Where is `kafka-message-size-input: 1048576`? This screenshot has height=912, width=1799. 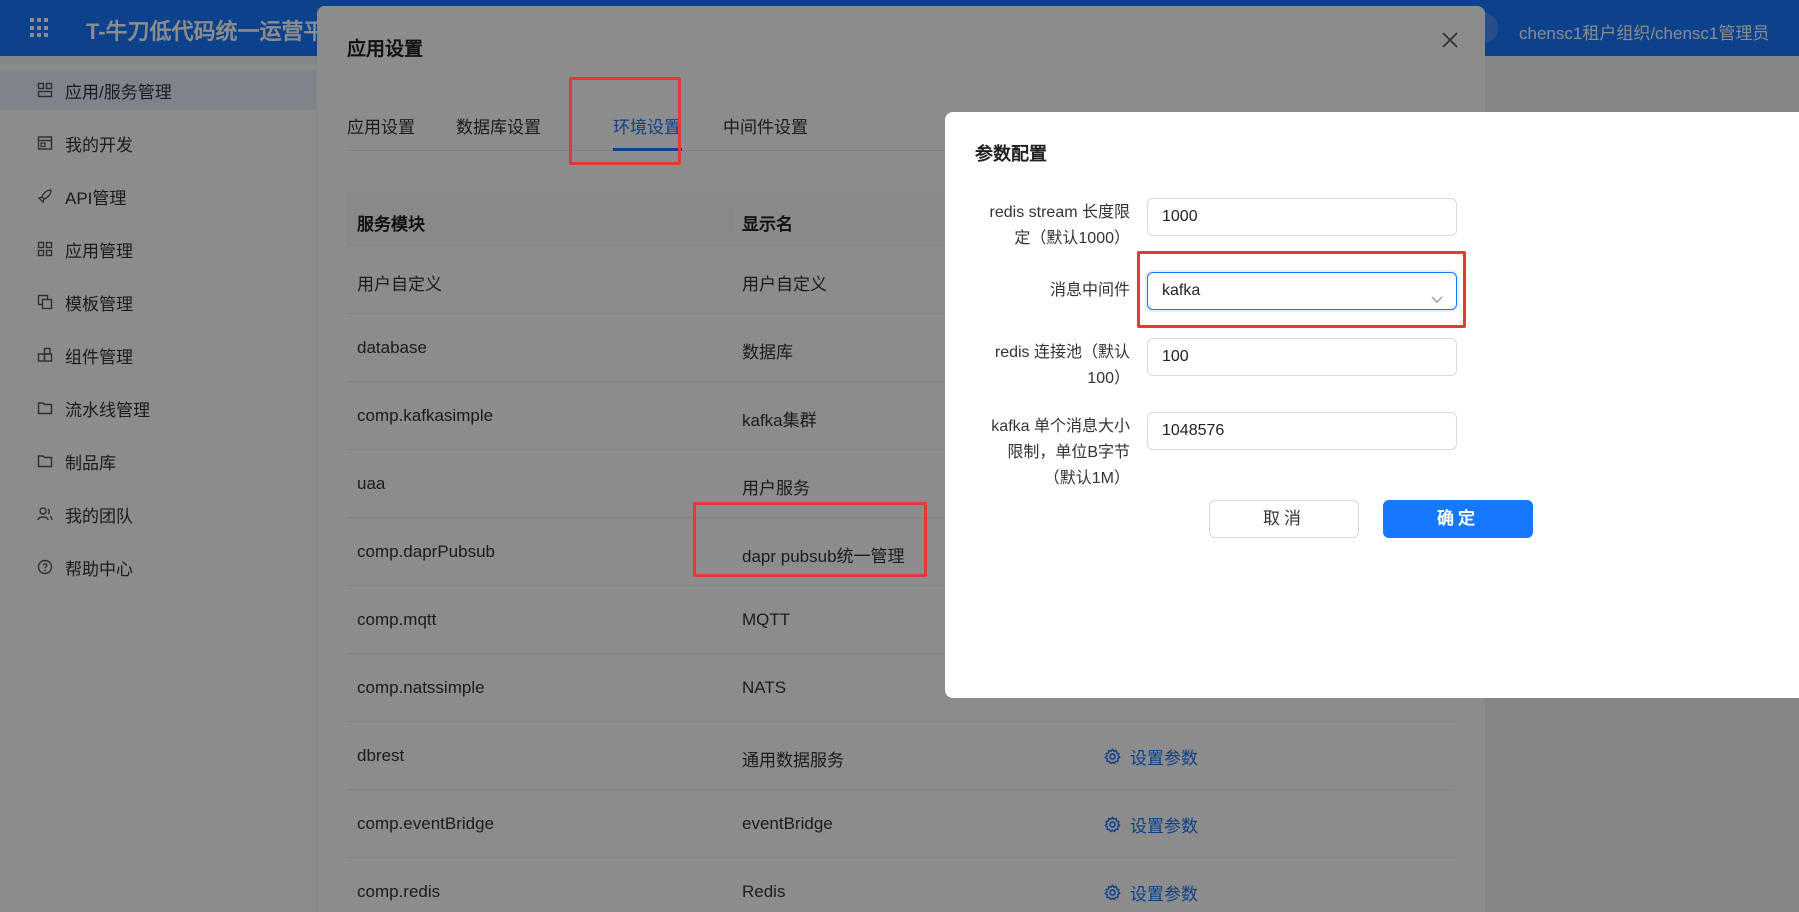
kafka-message-size-input: 1048576 is located at coordinates (1302, 431).